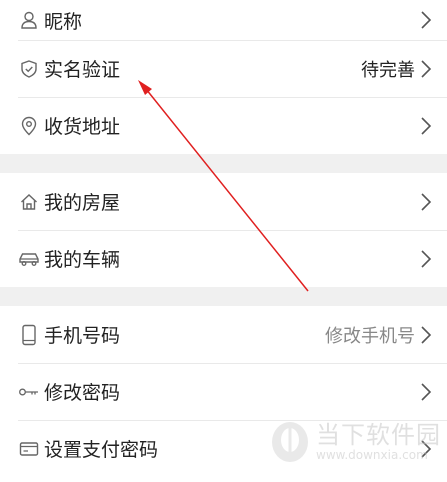  I want to click on nickname-label: 昵称, so click(63, 21).